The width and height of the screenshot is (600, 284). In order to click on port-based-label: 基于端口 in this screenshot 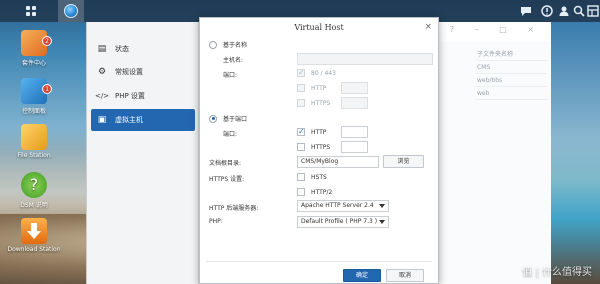, I will do `click(235, 119)`.